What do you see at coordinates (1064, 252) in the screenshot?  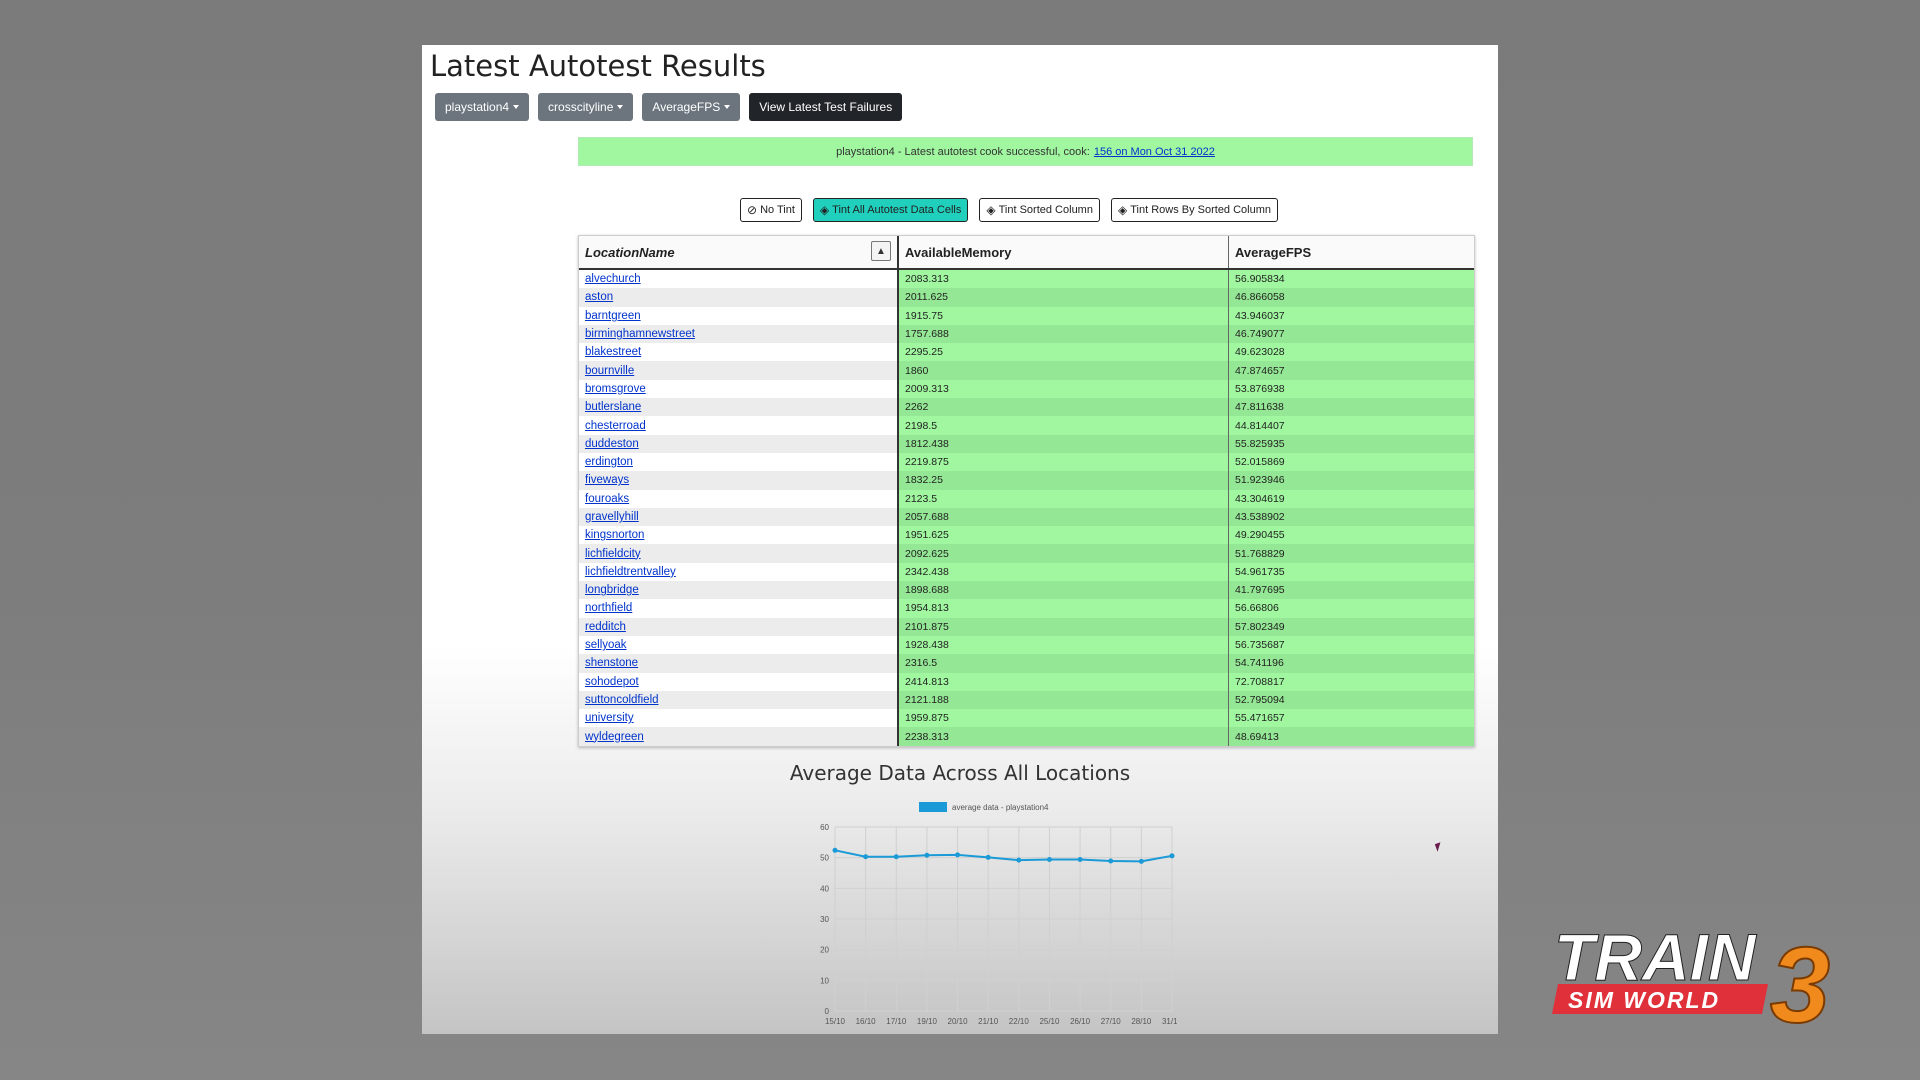 I see `column-header-availablememory: AvailableMemory` at bounding box center [1064, 252].